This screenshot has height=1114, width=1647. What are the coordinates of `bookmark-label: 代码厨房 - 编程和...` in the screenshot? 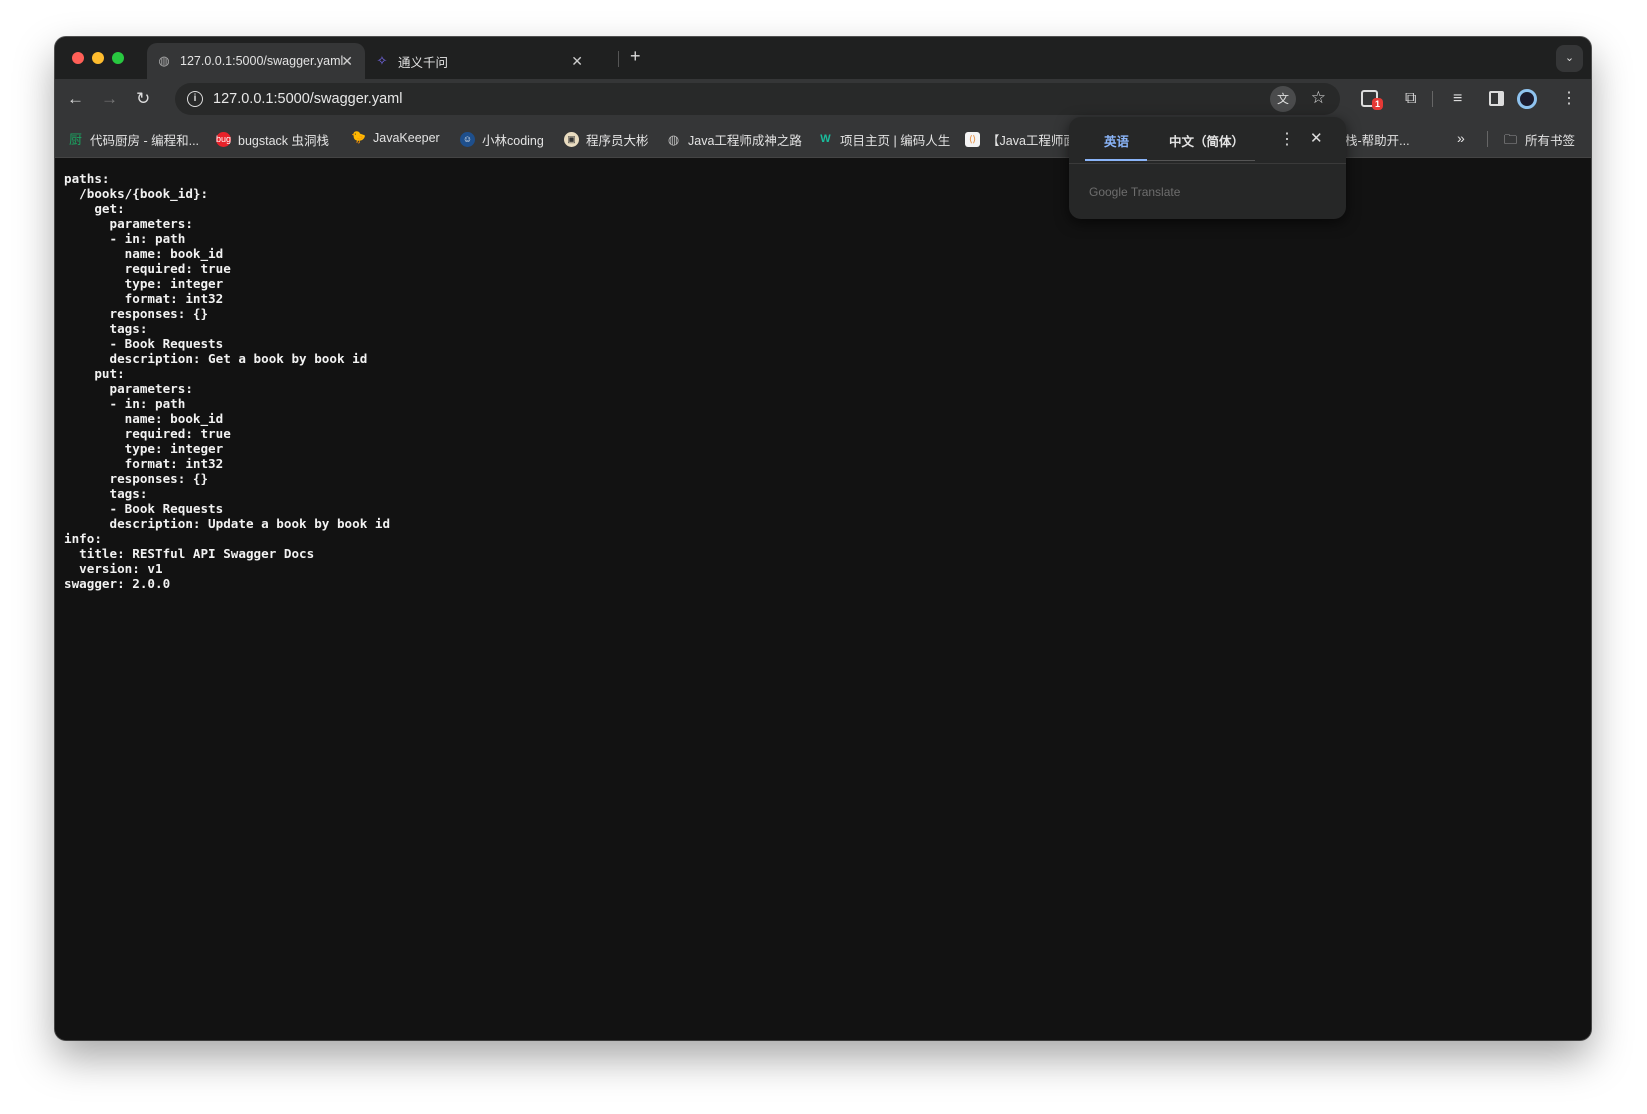 It's located at (145, 141).